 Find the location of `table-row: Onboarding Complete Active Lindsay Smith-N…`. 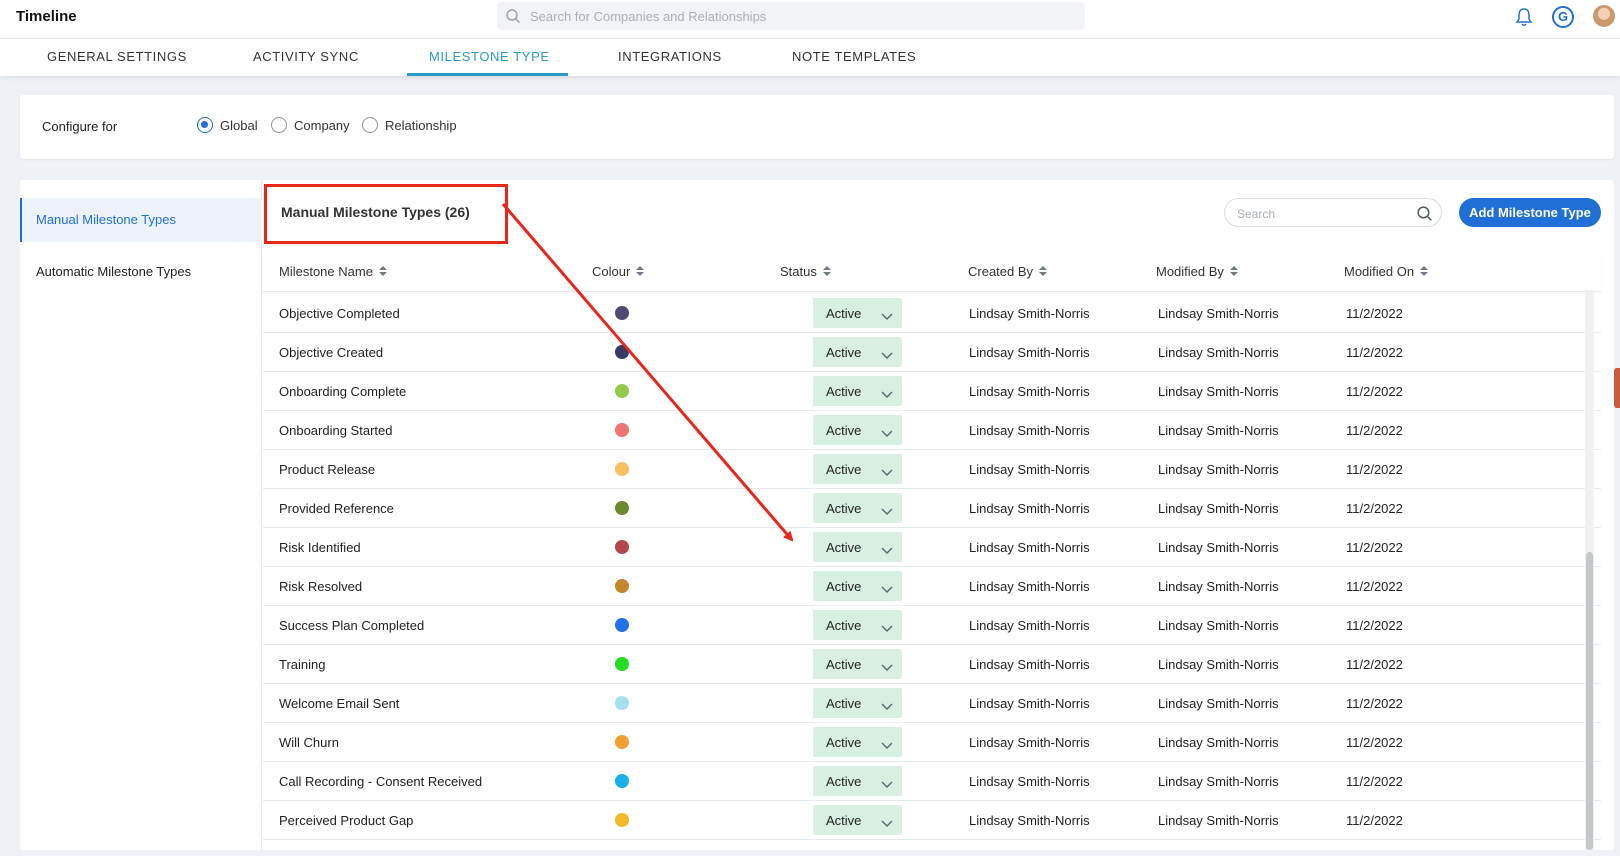

table-row: Onboarding Complete Active Lindsay Smith-N… is located at coordinates (932, 391).